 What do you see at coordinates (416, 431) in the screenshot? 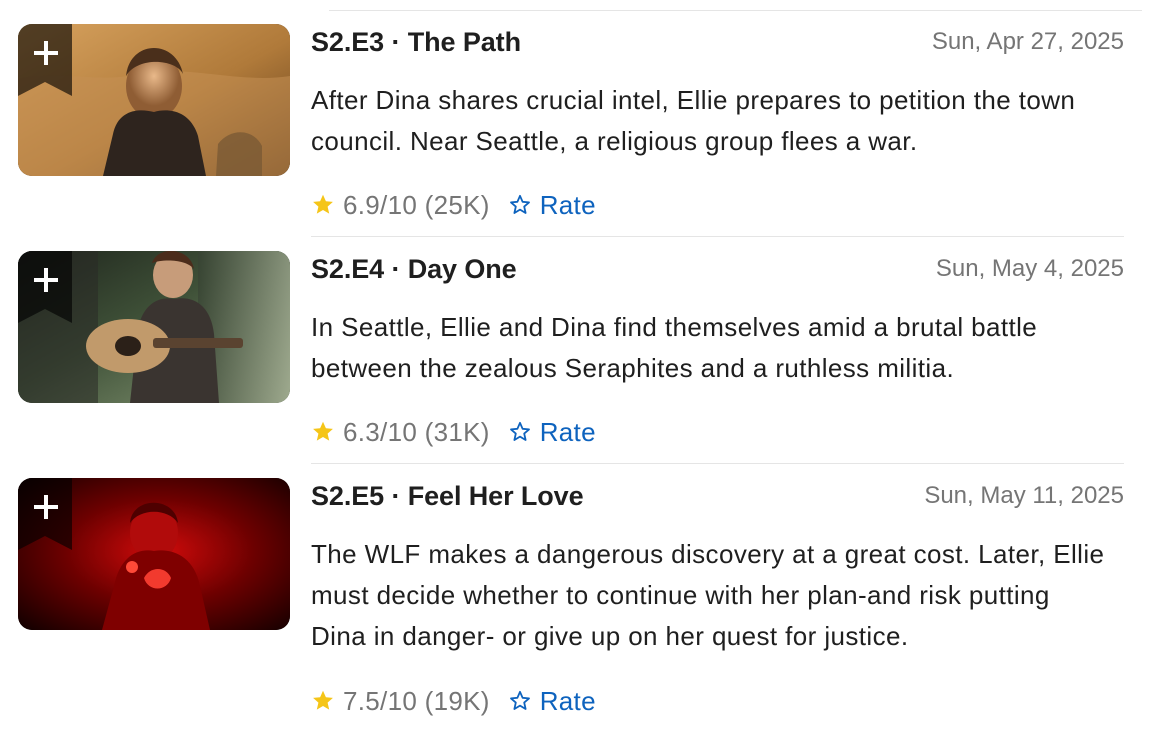
I see `rating-value: 6.3/10 (31K)` at bounding box center [416, 431].